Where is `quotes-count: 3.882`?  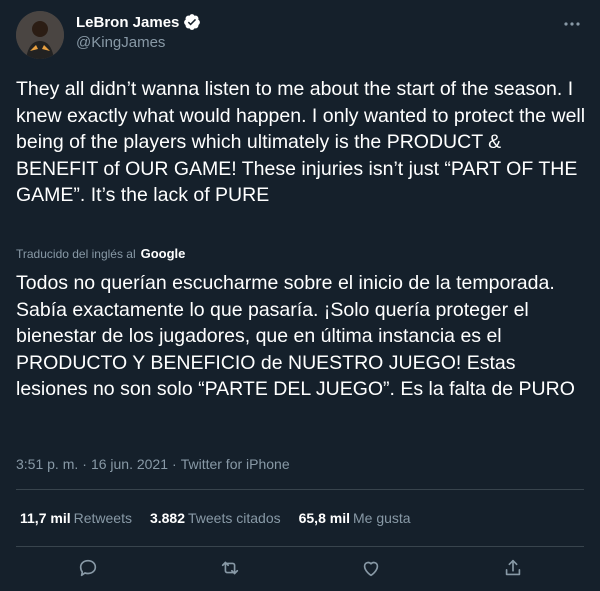
quotes-count: 3.882 is located at coordinates (167, 518).